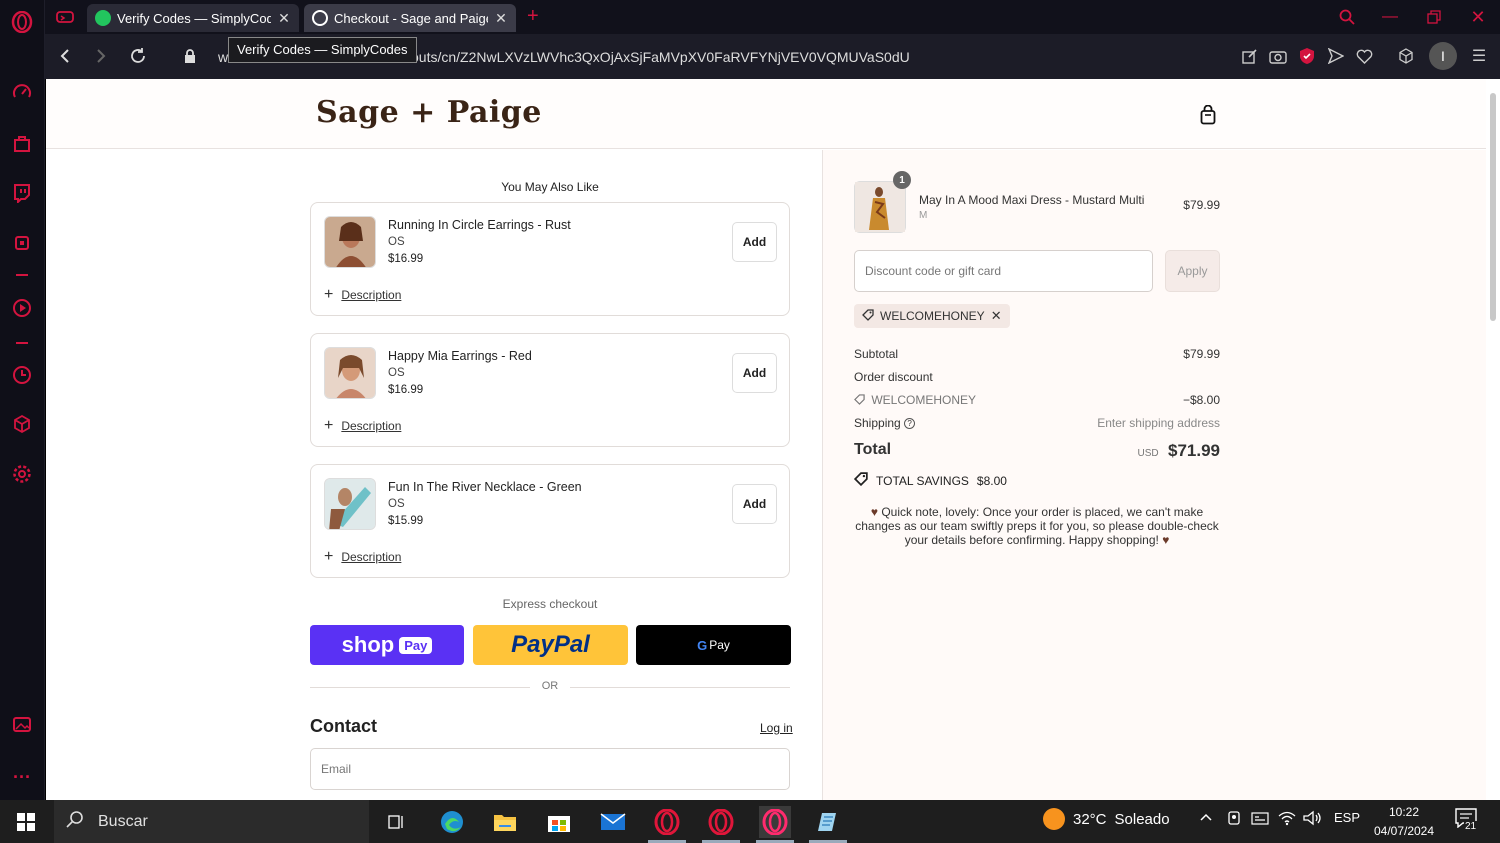 Image resolution: width=1500 pixels, height=843 pixels. Describe the element at coordinates (396, 822) in the screenshot. I see `task-view-icon` at that location.